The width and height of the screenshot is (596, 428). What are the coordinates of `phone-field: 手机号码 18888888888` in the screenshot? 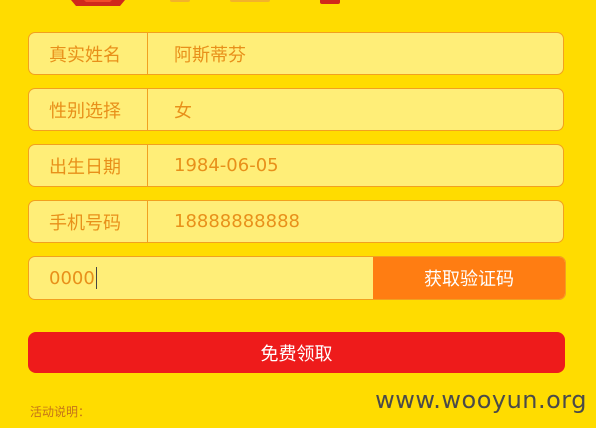 It's located at (296, 221).